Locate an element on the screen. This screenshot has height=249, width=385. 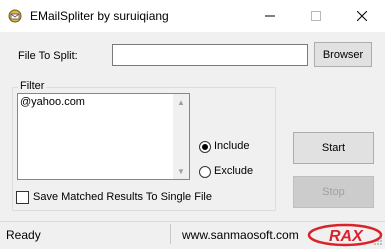
status-divider is located at coordinates (170, 234).